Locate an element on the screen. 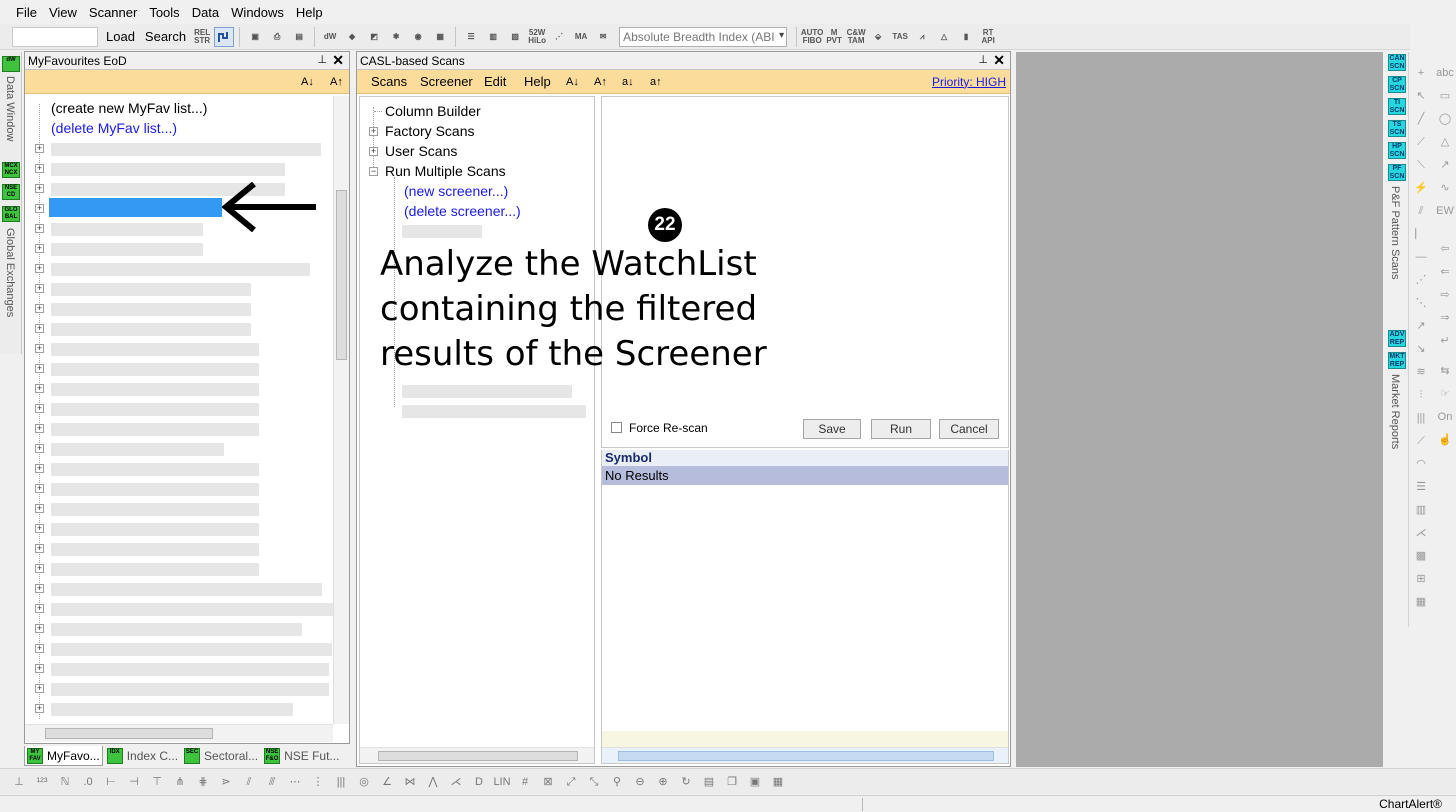  tree-factory-scans: Factory Scans is located at coordinates (429, 131).